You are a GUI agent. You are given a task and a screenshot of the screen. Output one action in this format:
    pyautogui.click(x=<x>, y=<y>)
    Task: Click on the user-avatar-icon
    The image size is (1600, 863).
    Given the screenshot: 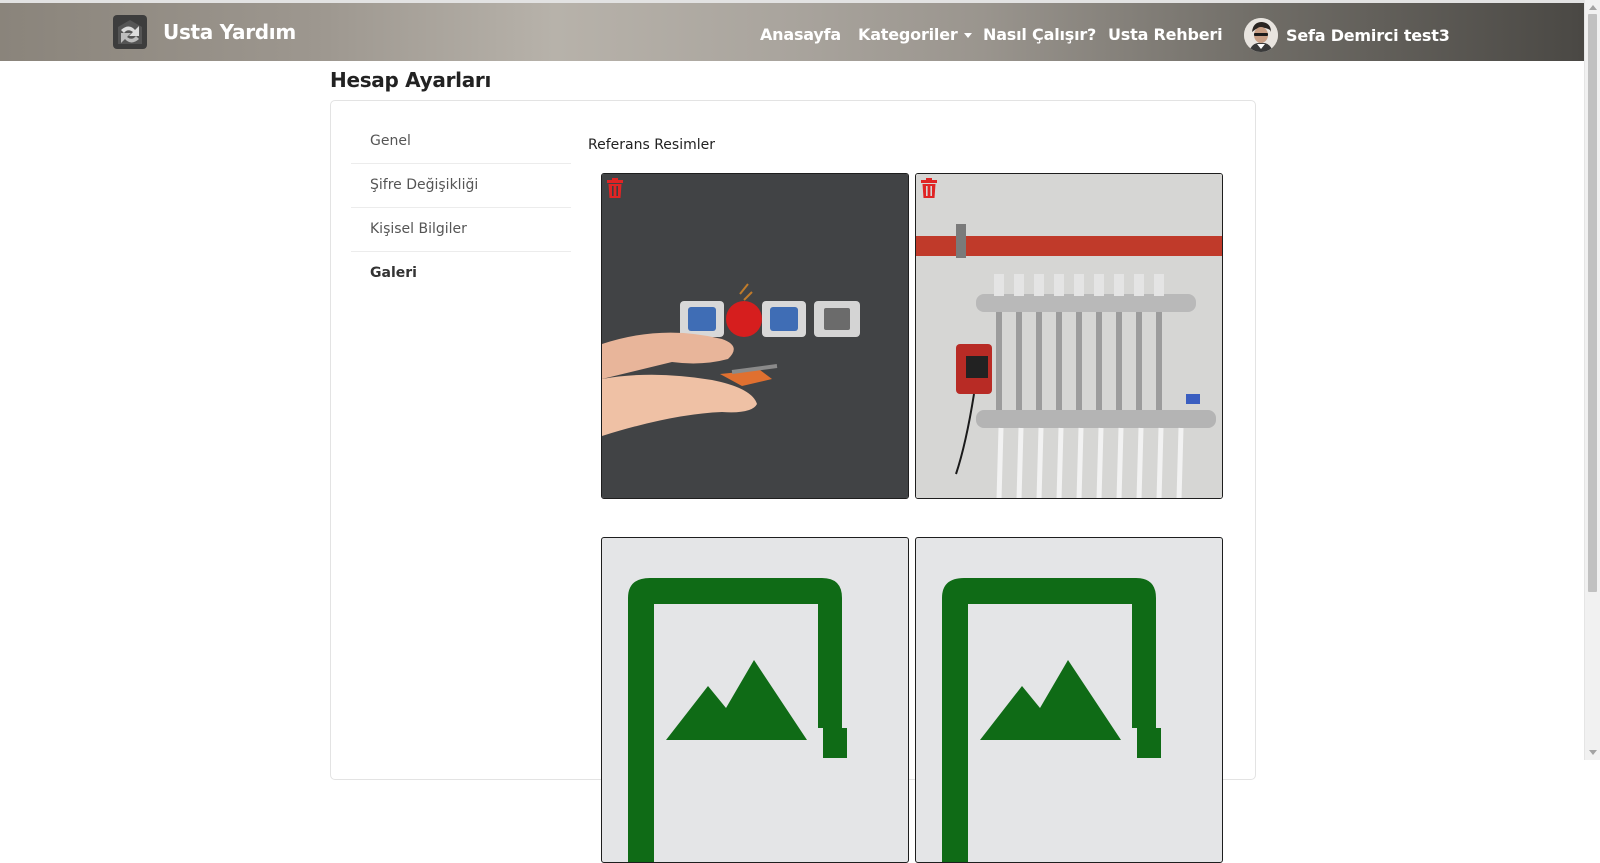 What is the action you would take?
    pyautogui.click(x=1261, y=35)
    